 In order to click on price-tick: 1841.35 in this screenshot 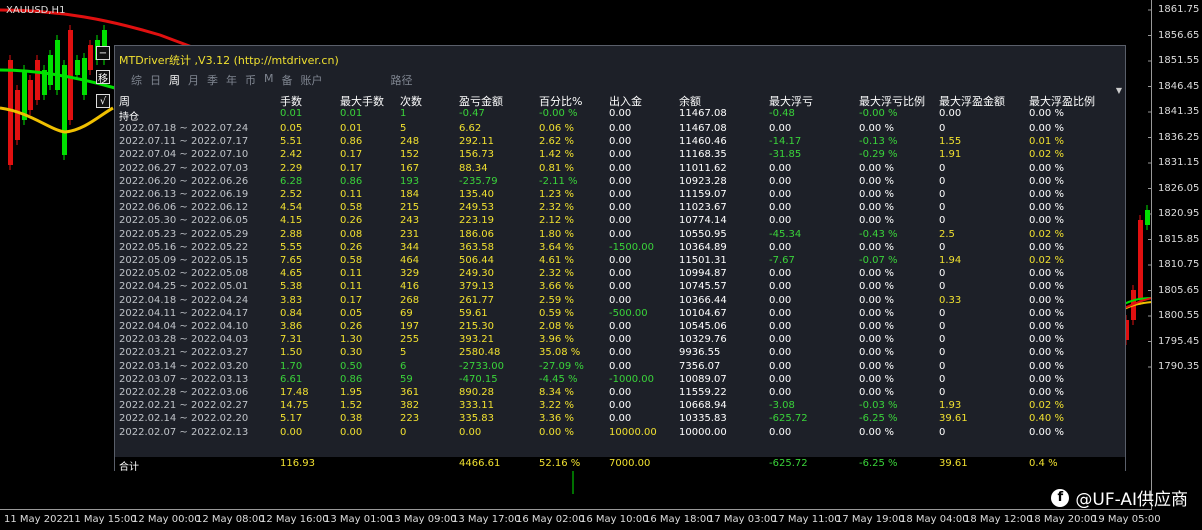, I will do `click(1179, 111)`.